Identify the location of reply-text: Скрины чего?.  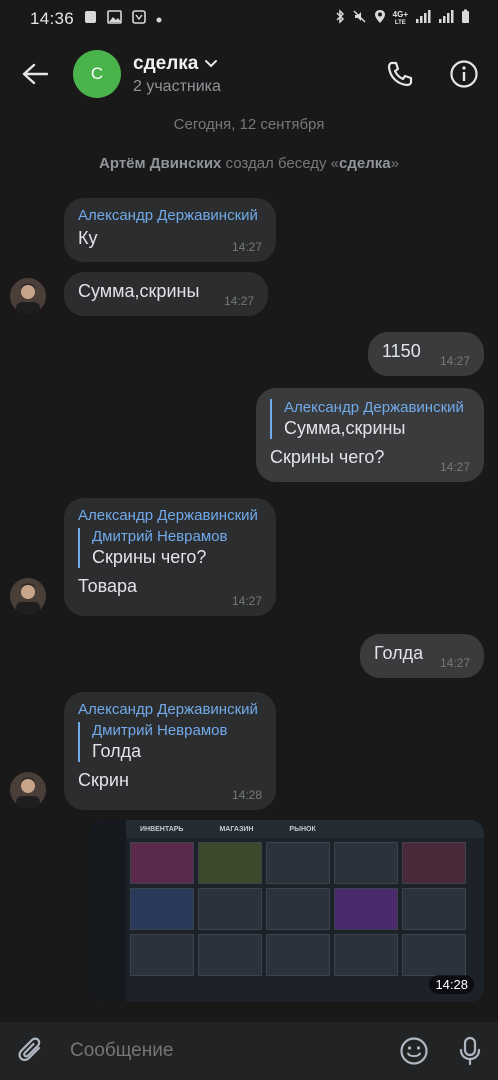
(149, 557).